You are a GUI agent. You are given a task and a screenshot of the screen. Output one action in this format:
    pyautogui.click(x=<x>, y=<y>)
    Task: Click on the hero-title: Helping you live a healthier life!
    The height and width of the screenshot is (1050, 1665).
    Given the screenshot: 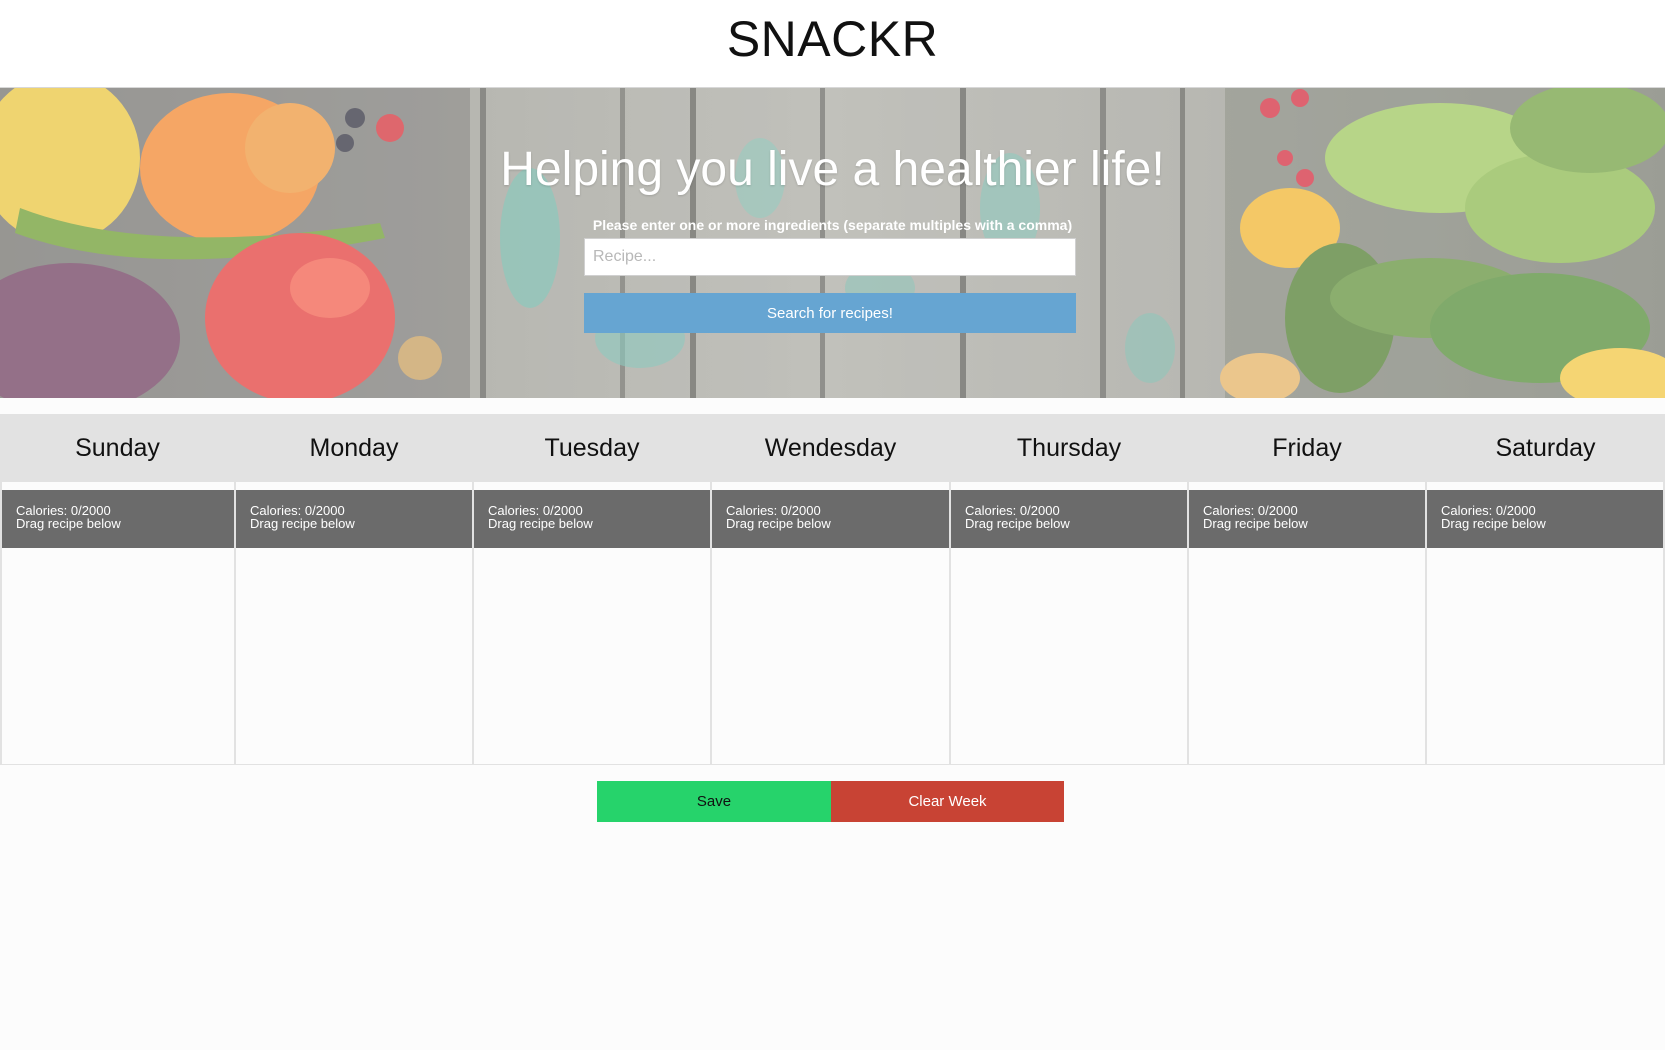 What is the action you would take?
    pyautogui.click(x=832, y=169)
    